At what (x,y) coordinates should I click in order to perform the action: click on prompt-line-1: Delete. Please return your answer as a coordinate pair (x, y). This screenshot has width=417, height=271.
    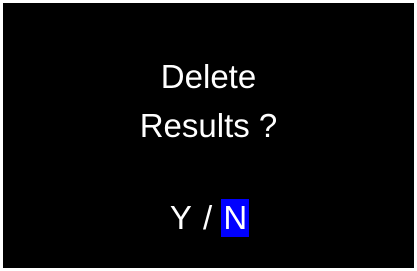
    Looking at the image, I should click on (208, 76).